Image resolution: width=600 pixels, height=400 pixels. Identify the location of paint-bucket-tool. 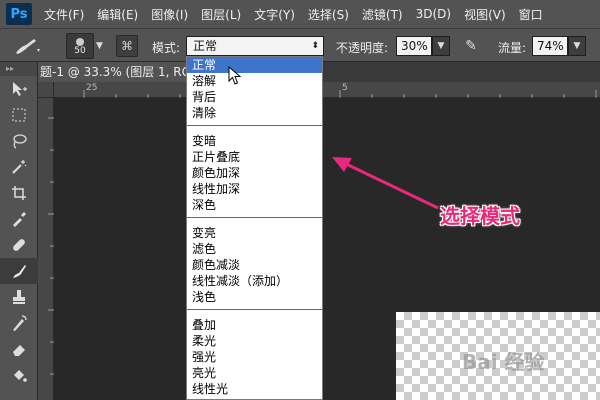
(19, 375).